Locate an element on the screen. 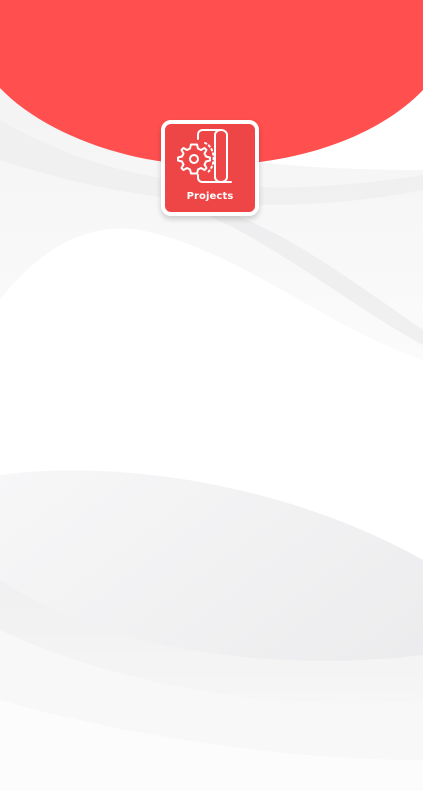 Image resolution: width=423 pixels, height=791 pixels. project-settings-icon is located at coordinates (204, 156).